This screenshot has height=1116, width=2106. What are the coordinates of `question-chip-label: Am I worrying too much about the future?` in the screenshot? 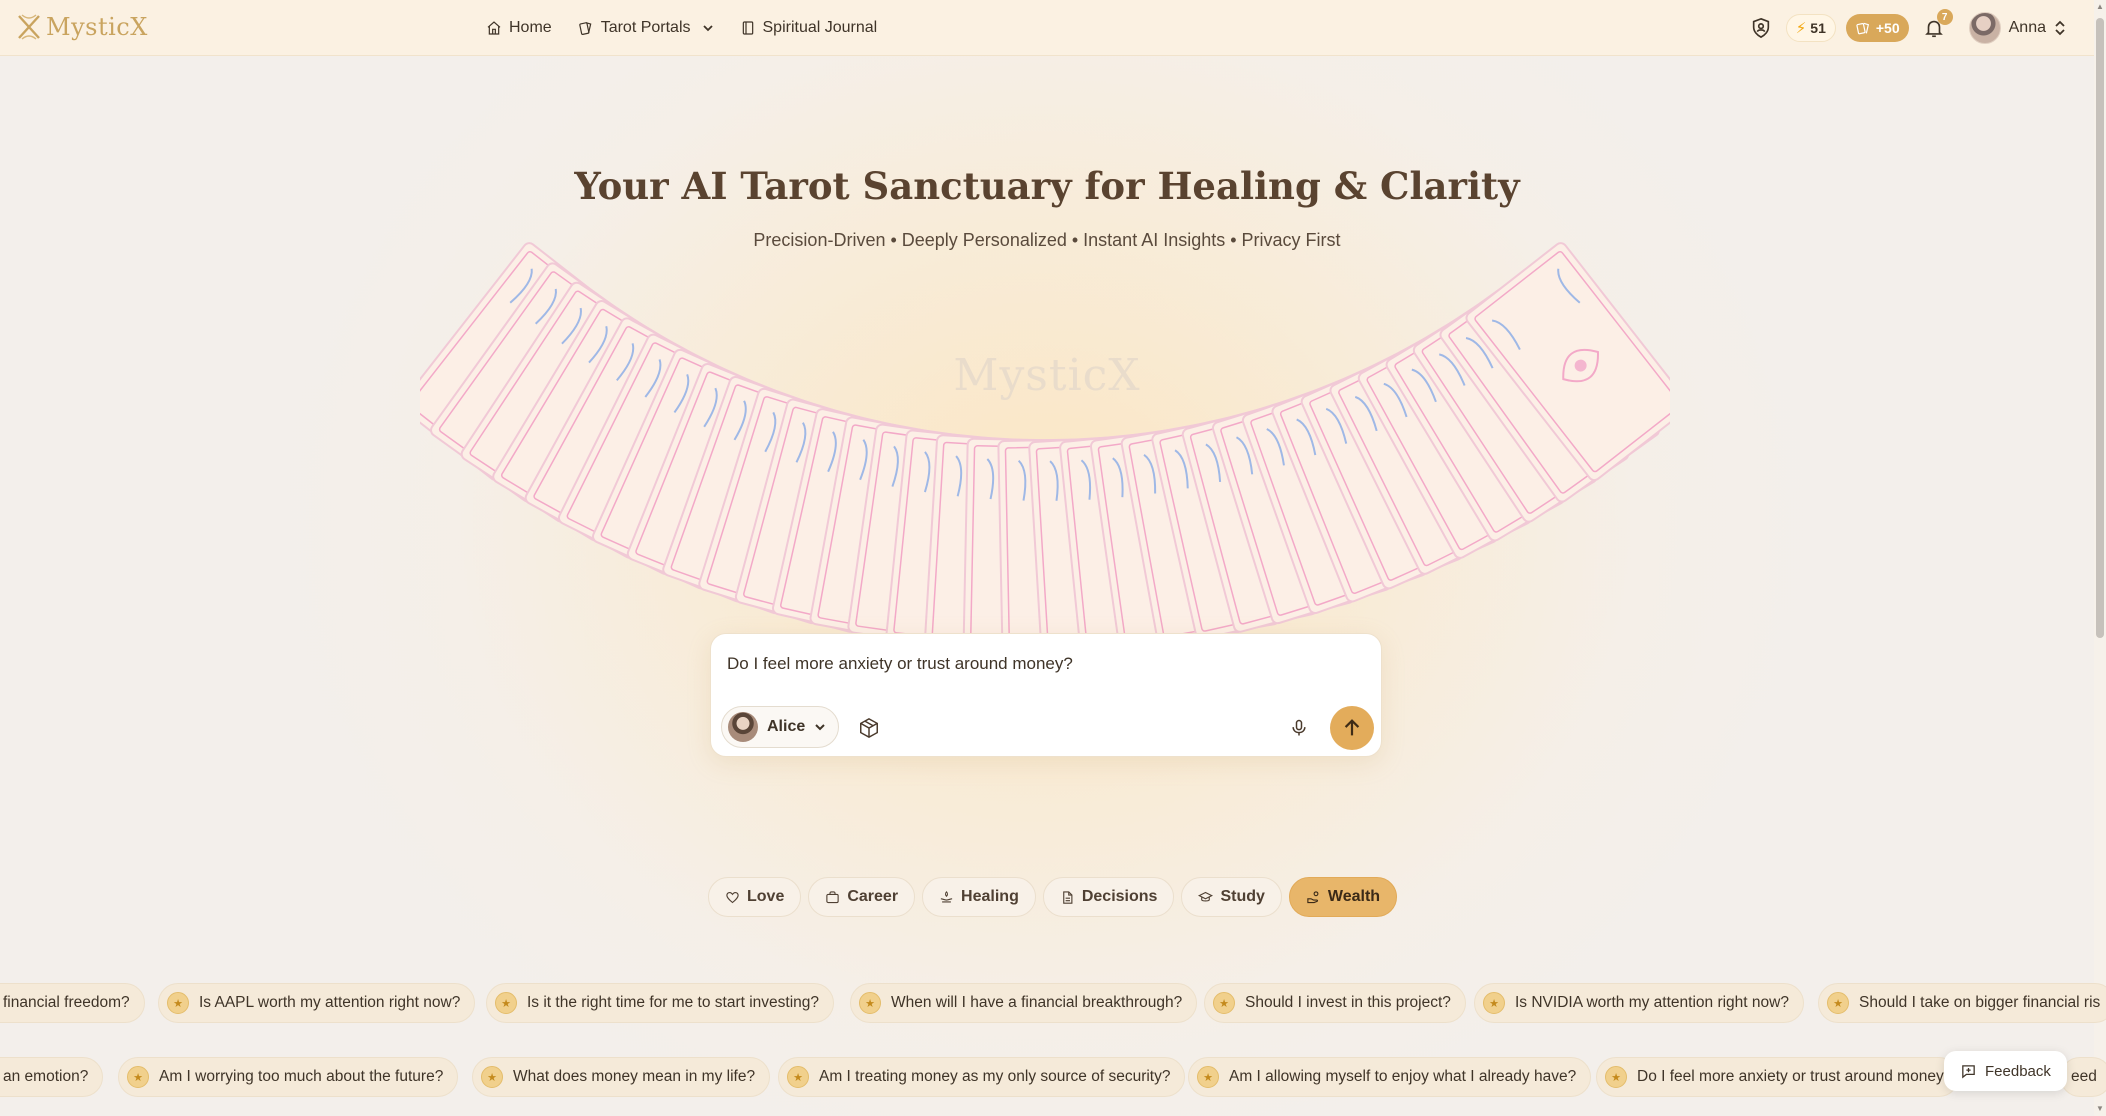 It's located at (301, 1076).